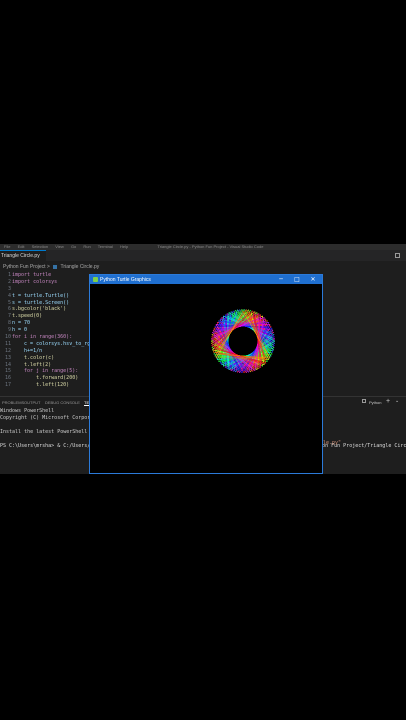 Image resolution: width=406 pixels, height=720 pixels. I want to click on line-number: 10, so click(7, 337).